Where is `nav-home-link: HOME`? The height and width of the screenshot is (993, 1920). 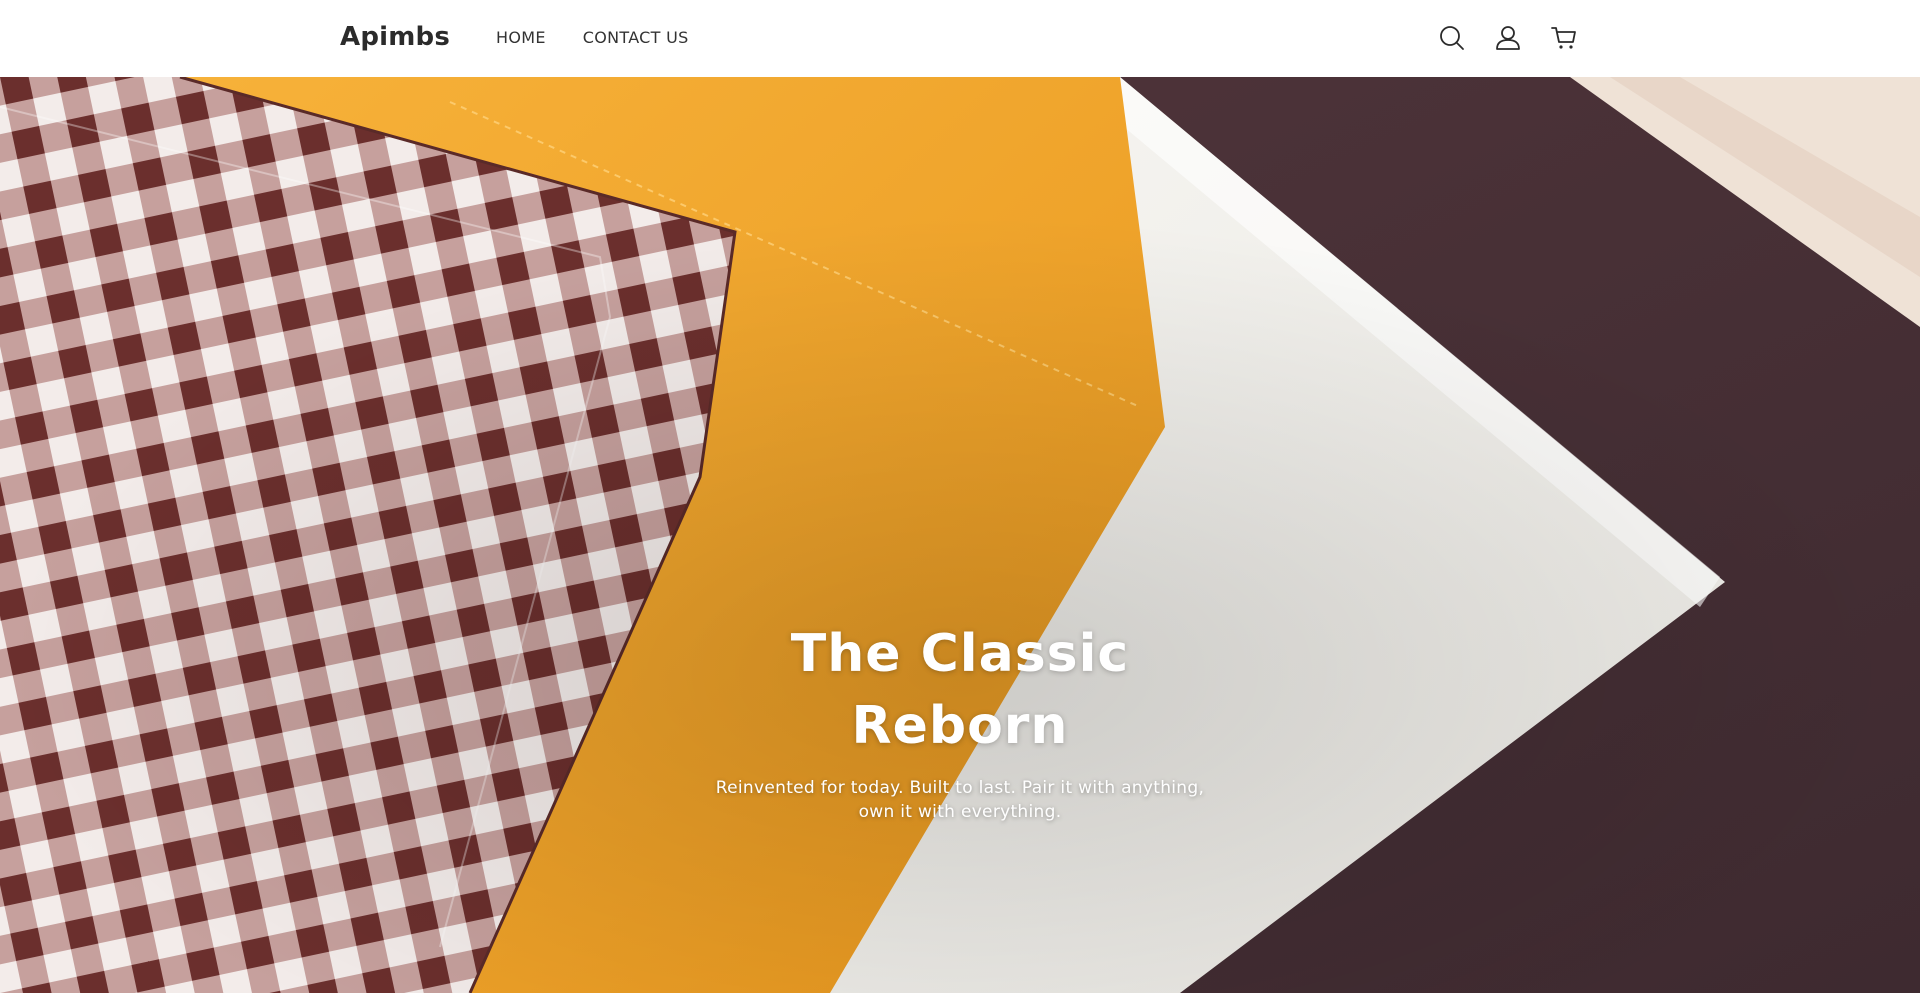 nav-home-link: HOME is located at coordinates (521, 37).